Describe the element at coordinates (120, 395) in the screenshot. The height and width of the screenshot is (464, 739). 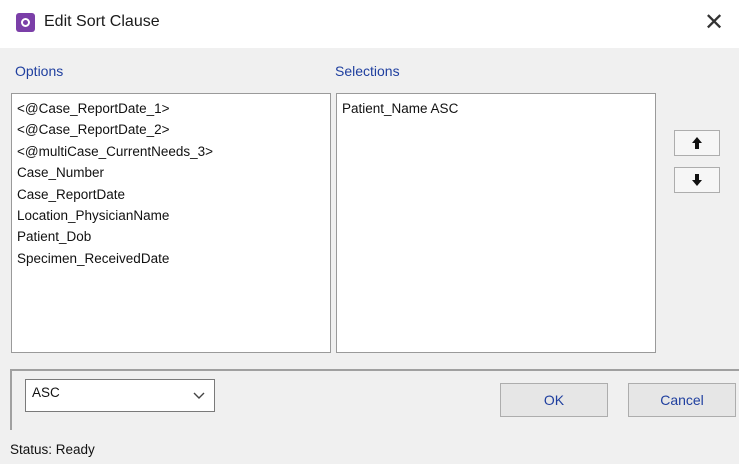
I see `sort-order-dropdown: ASC` at that location.